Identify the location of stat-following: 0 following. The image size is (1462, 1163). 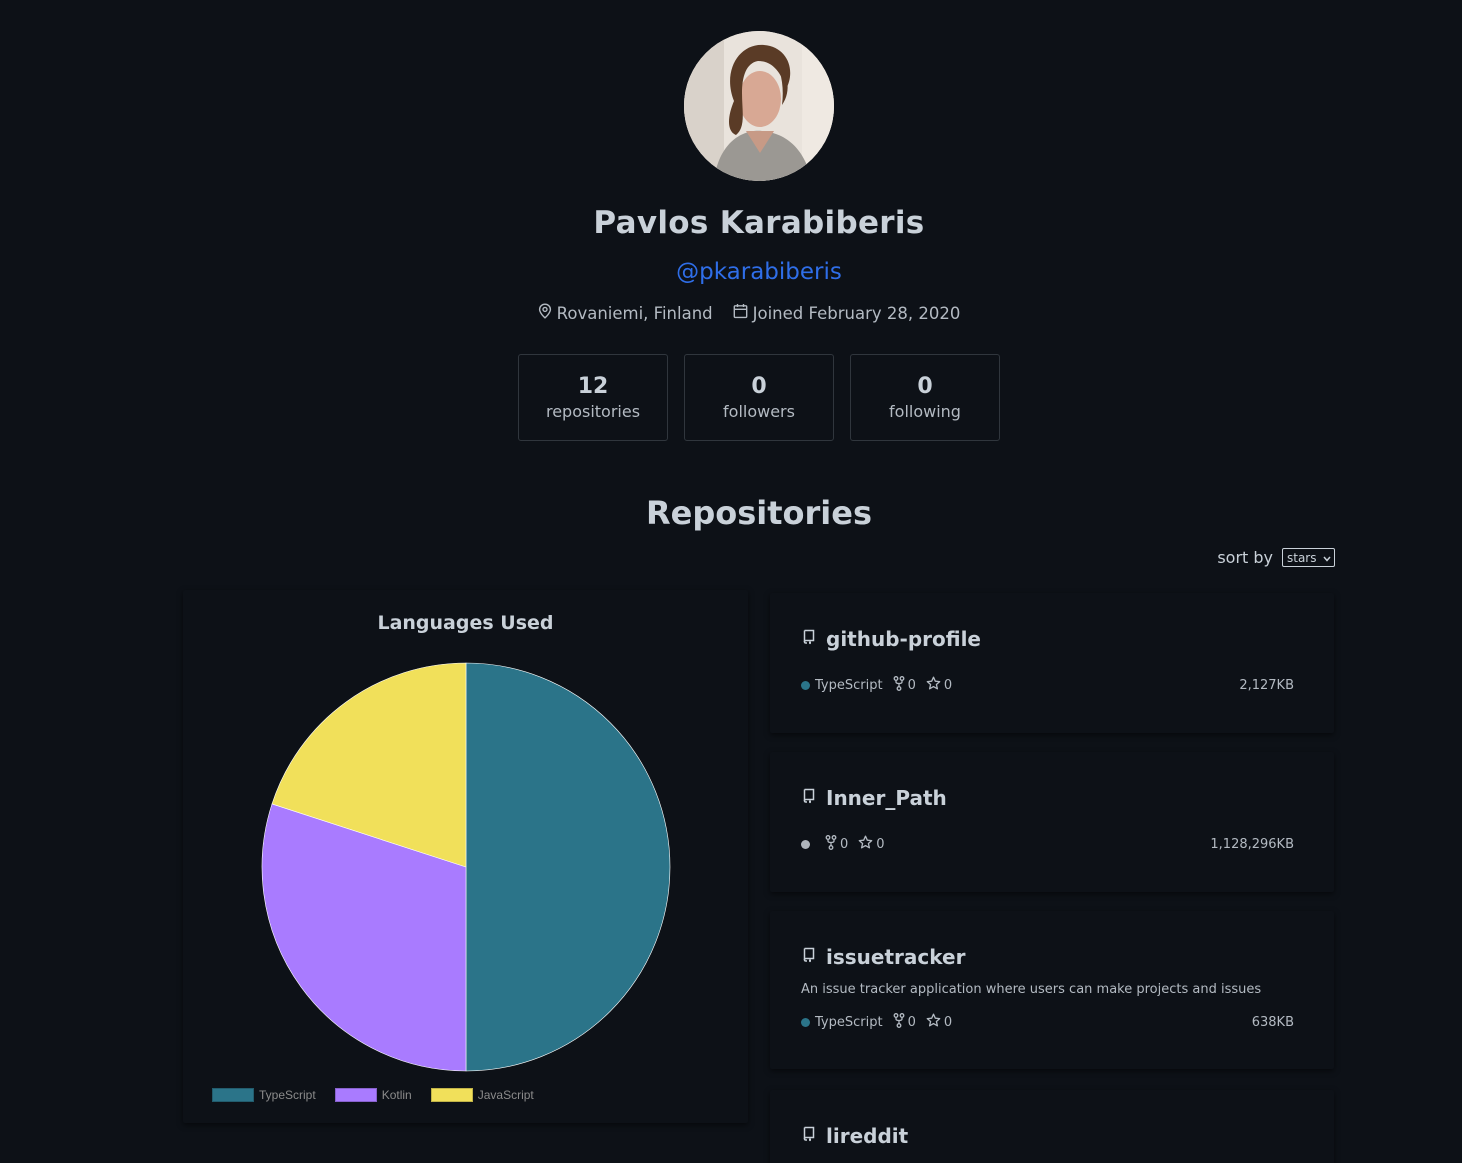
(925, 397).